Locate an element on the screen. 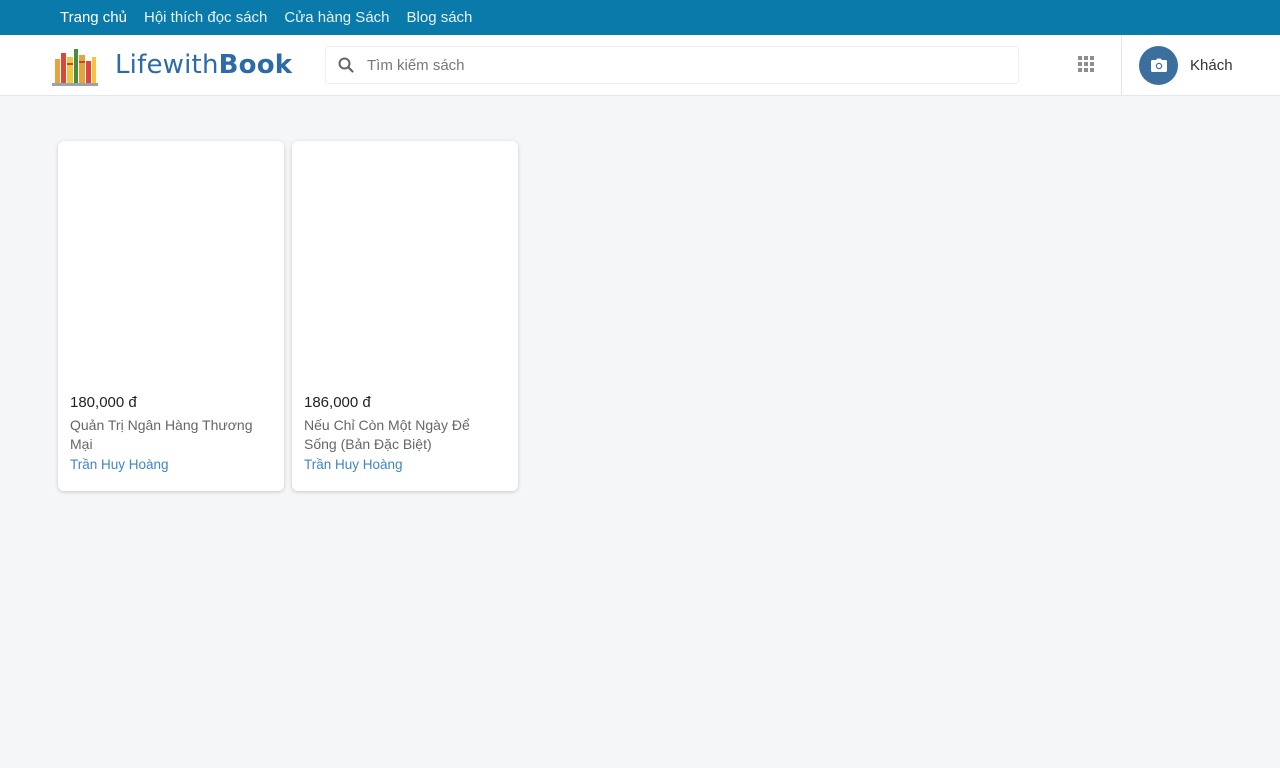  nav-item-blog: Blog sách is located at coordinates (440, 17).